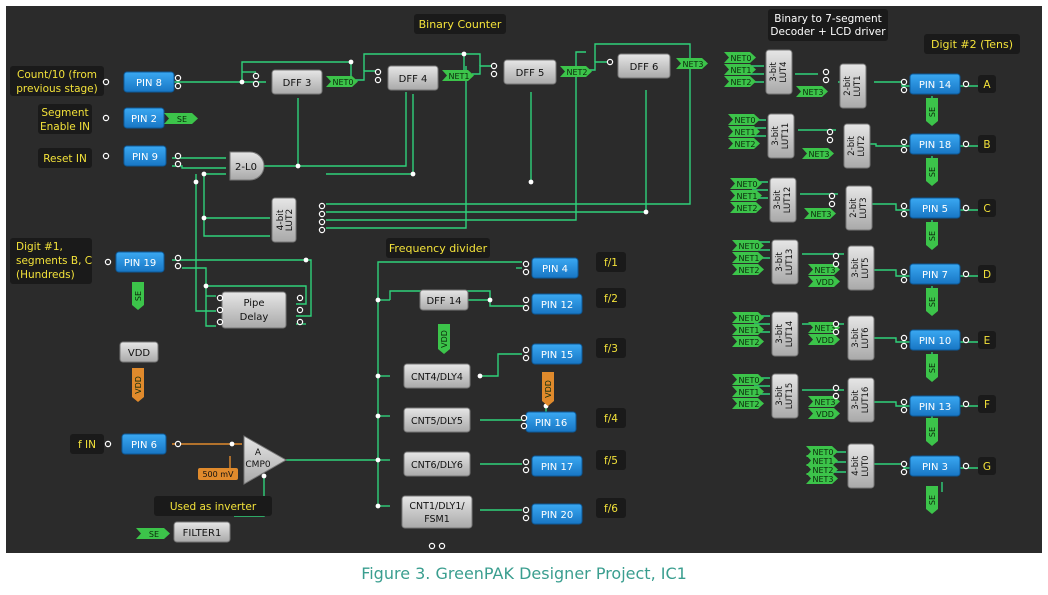 The image size is (1048, 595). I want to click on se-flag-filter-label: SE, so click(154, 534).